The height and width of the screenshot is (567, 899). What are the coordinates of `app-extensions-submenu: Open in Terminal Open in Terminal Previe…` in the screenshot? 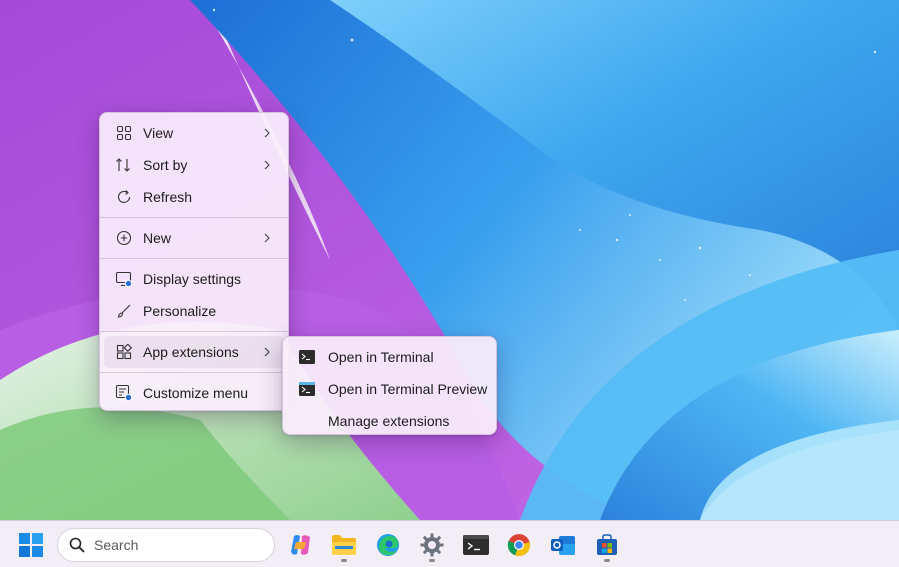 It's located at (389, 385).